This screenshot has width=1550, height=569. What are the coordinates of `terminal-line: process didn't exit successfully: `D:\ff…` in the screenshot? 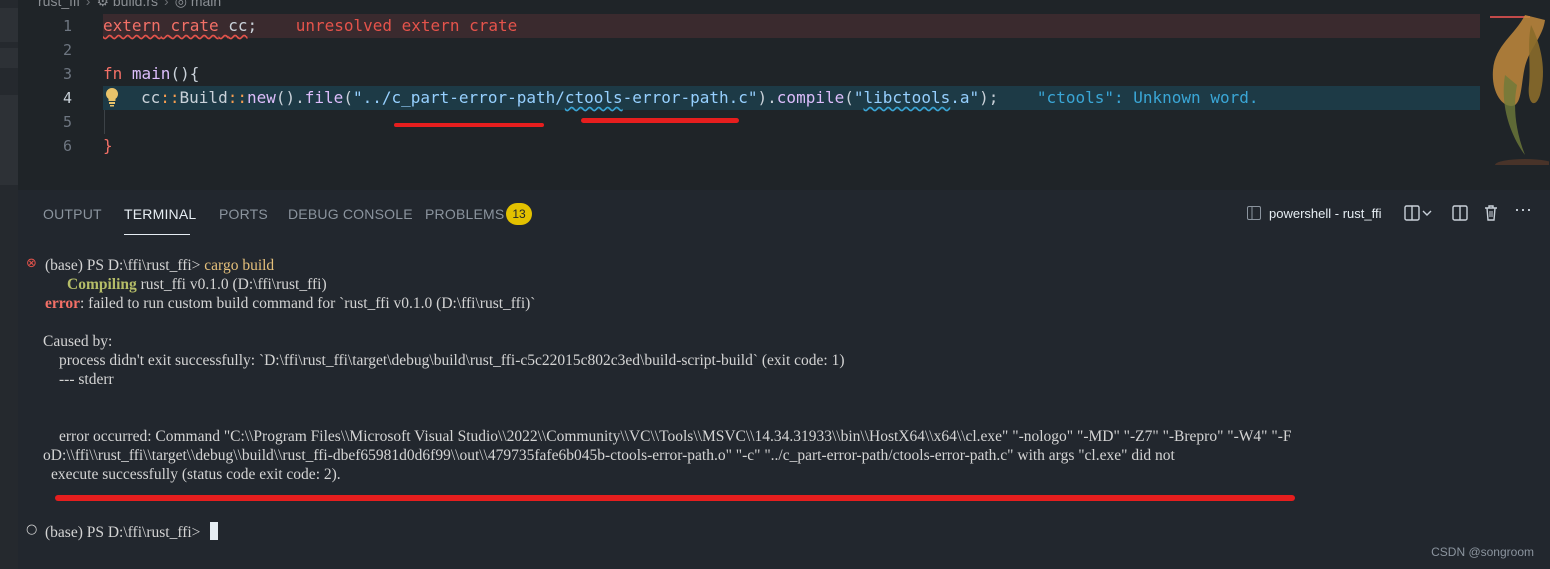 It's located at (452, 360).